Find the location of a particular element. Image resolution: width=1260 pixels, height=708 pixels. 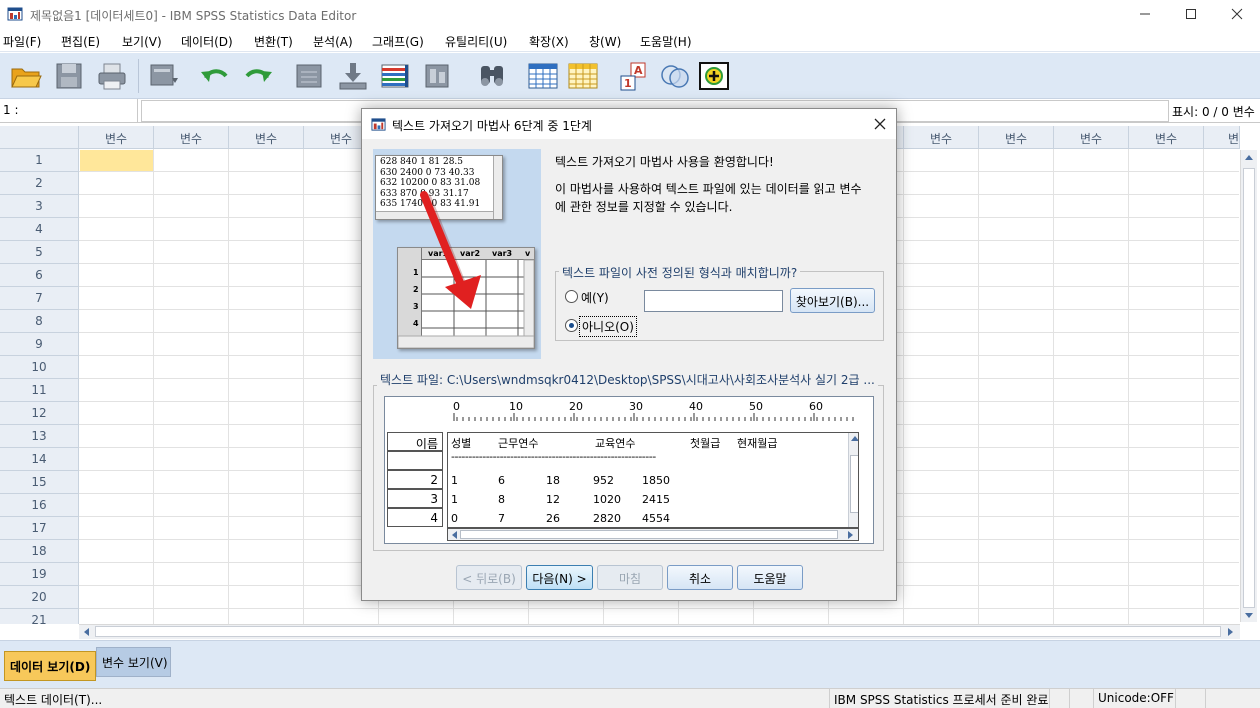

select-cases-icon is located at coordinates (583, 76).